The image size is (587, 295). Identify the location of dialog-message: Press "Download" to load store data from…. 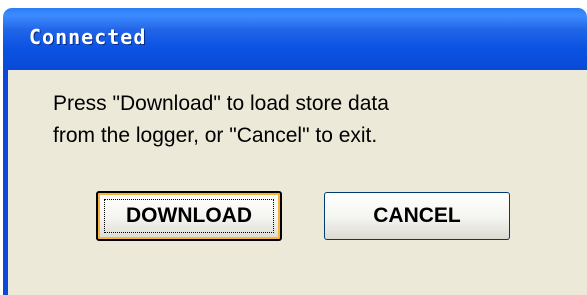
(221, 120).